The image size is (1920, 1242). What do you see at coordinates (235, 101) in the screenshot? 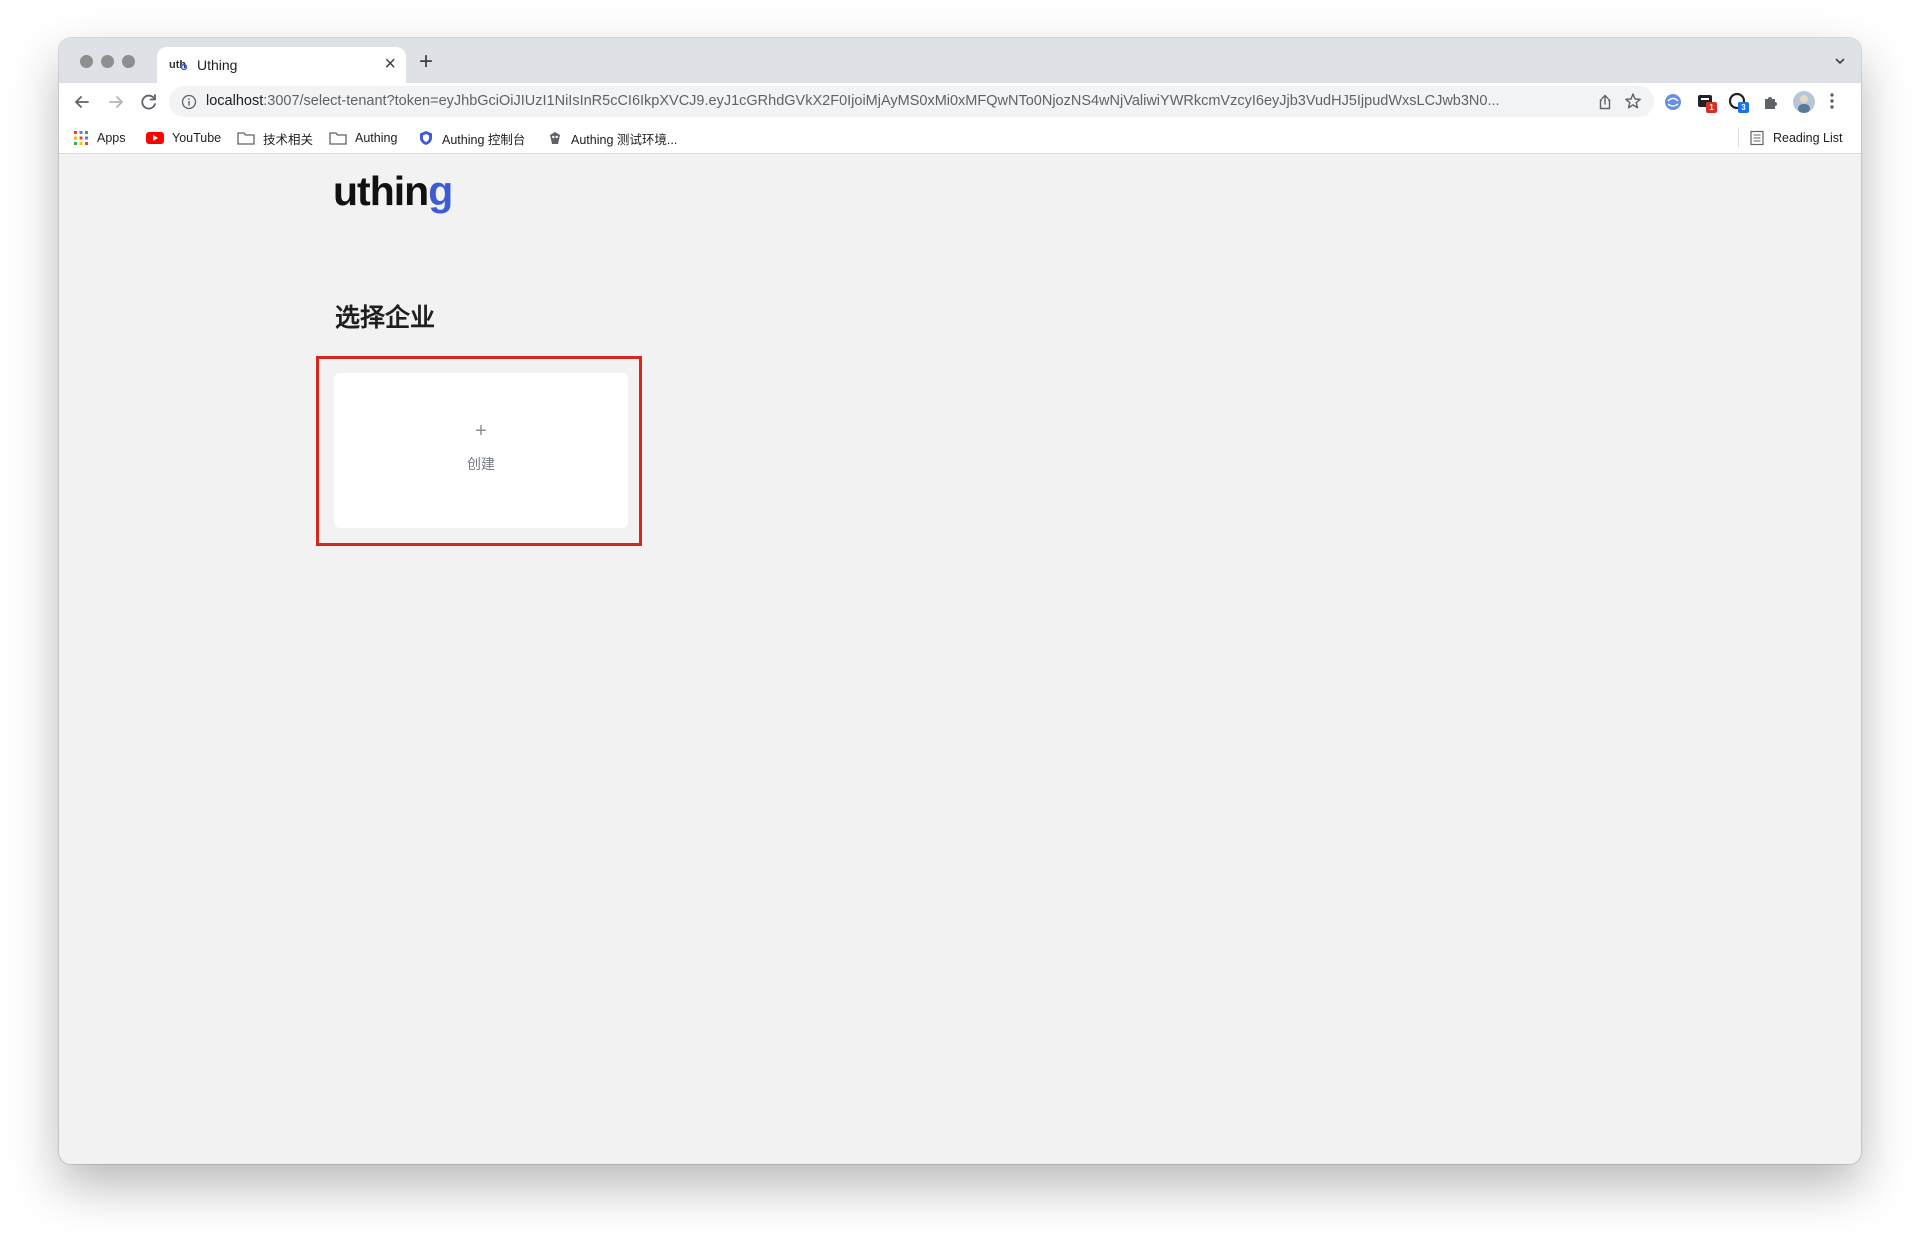
I see `url-host: localhost` at bounding box center [235, 101].